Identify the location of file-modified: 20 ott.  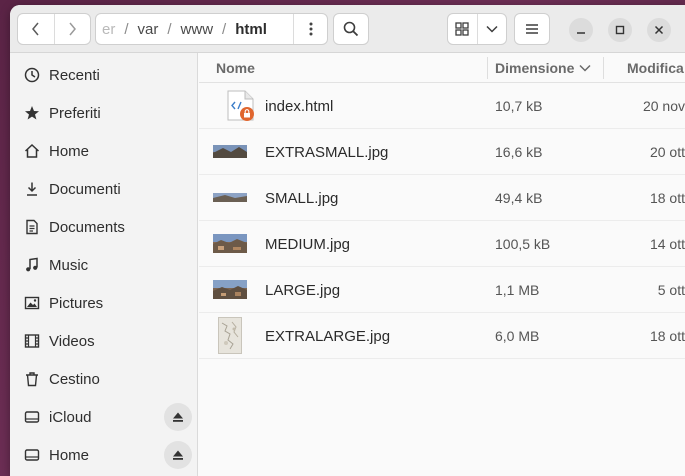
(667, 152).